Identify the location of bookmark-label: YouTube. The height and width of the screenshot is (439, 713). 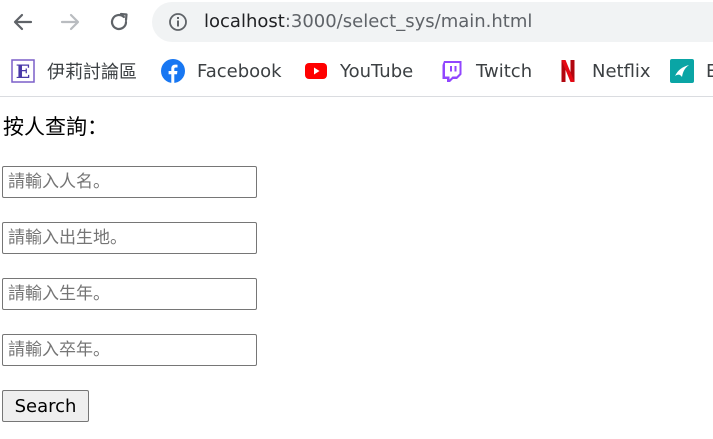
(377, 71).